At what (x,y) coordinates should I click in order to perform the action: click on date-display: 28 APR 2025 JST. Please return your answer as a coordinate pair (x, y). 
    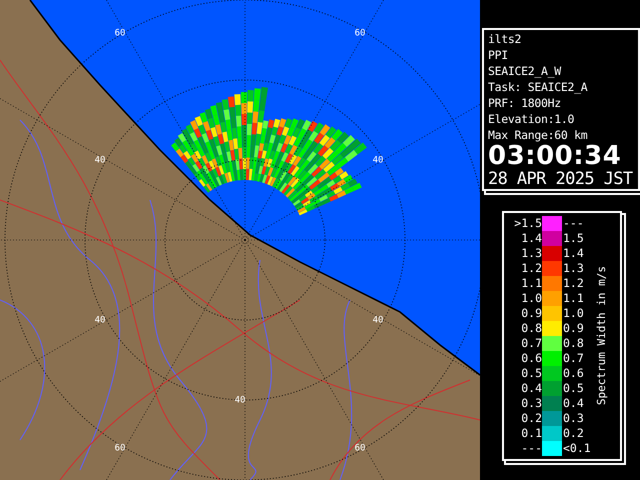
    Looking at the image, I should click on (561, 179).